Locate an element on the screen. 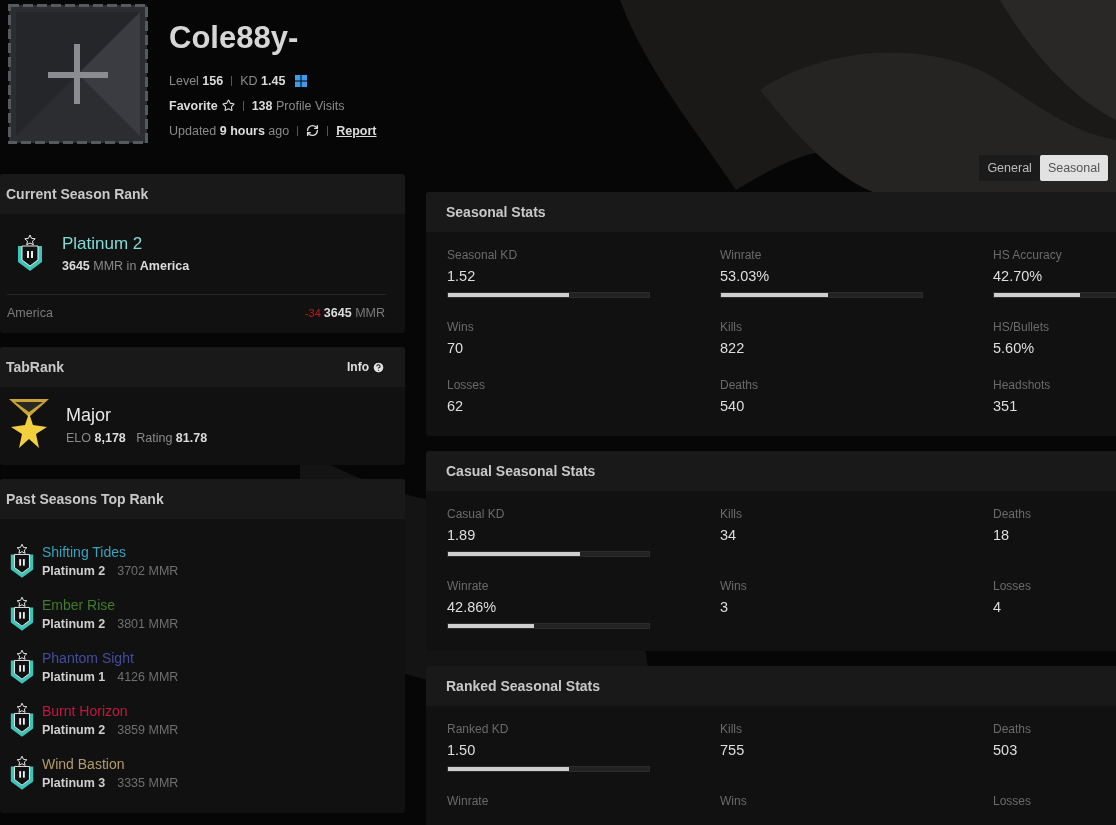  rank-name: Platinum 2 is located at coordinates (103, 243).